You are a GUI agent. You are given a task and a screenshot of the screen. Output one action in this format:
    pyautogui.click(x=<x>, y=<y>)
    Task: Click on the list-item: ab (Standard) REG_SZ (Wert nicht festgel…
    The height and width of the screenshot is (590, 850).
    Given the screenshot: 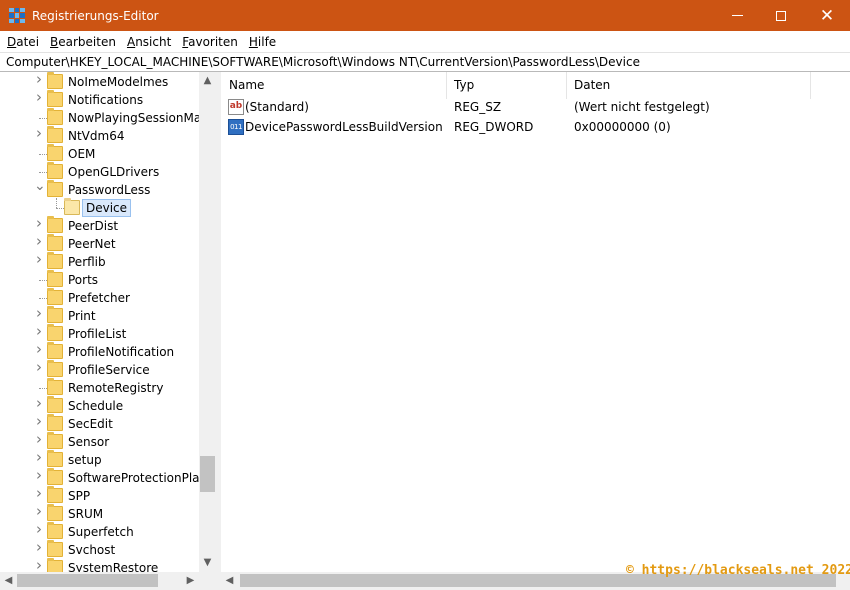 What is the action you would take?
    pyautogui.click(x=535, y=107)
    